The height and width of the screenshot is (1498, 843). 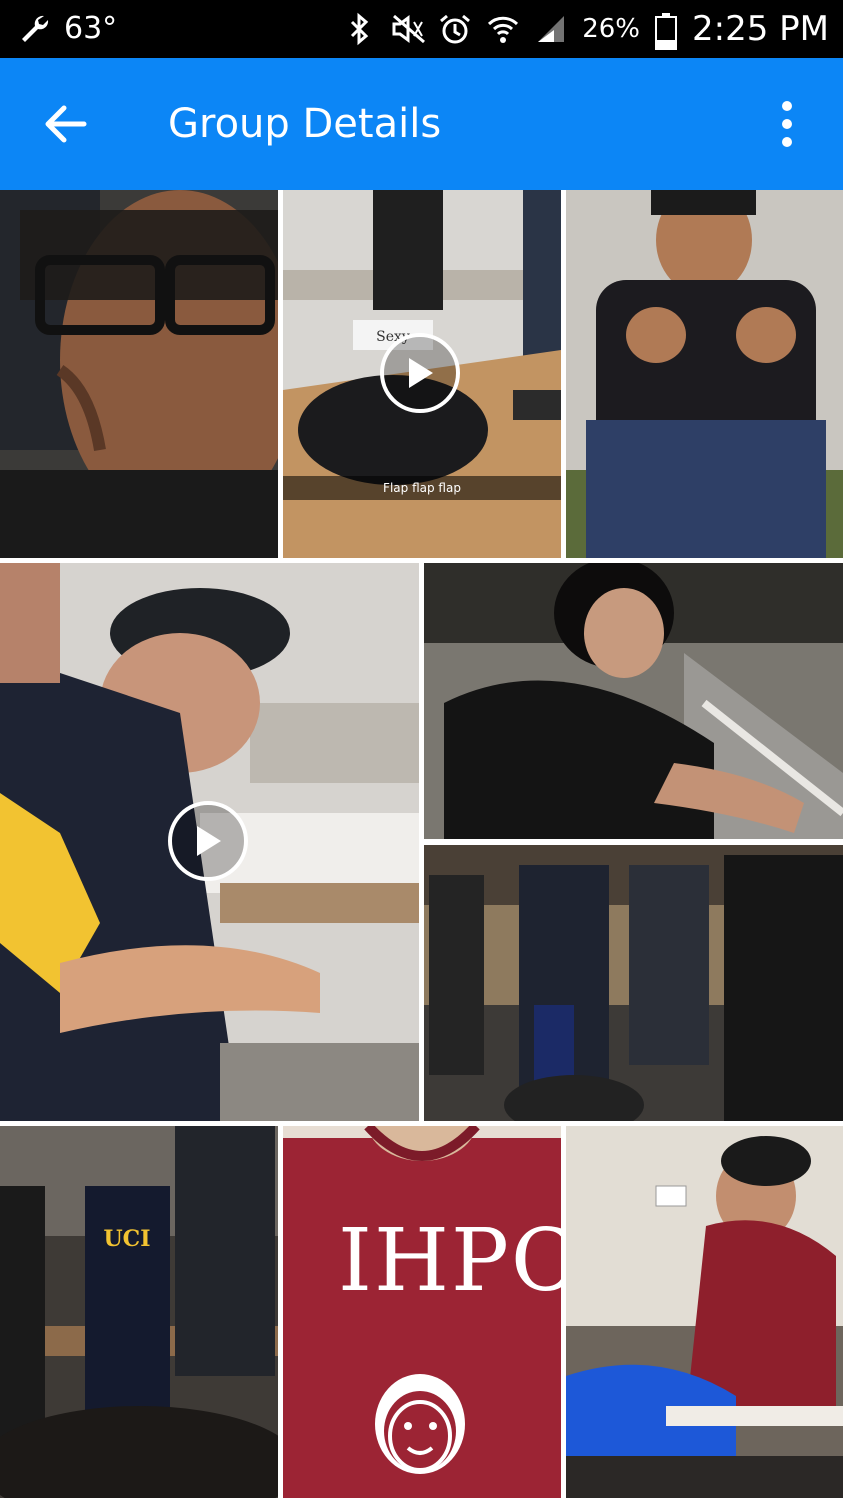 I want to click on video-caption: Flap flap flap, so click(x=422, y=488).